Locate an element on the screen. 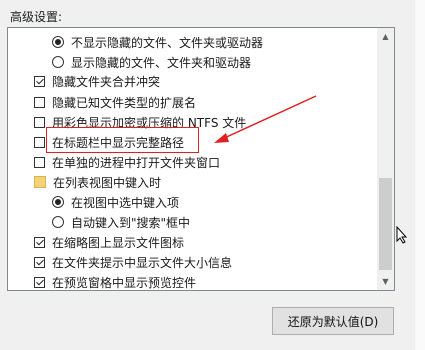  option-folder-tip-size: 在文件夹提示中显示文件大小信息 is located at coordinates (214, 262).